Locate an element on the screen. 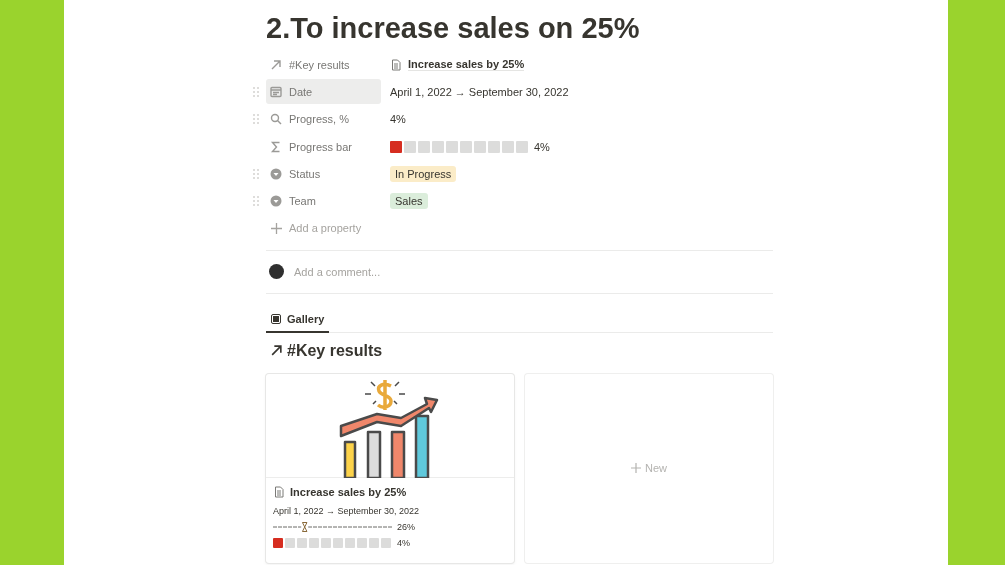 Image resolution: width=1005 pixels, height=565 pixels. new-label: New is located at coordinates (656, 468).